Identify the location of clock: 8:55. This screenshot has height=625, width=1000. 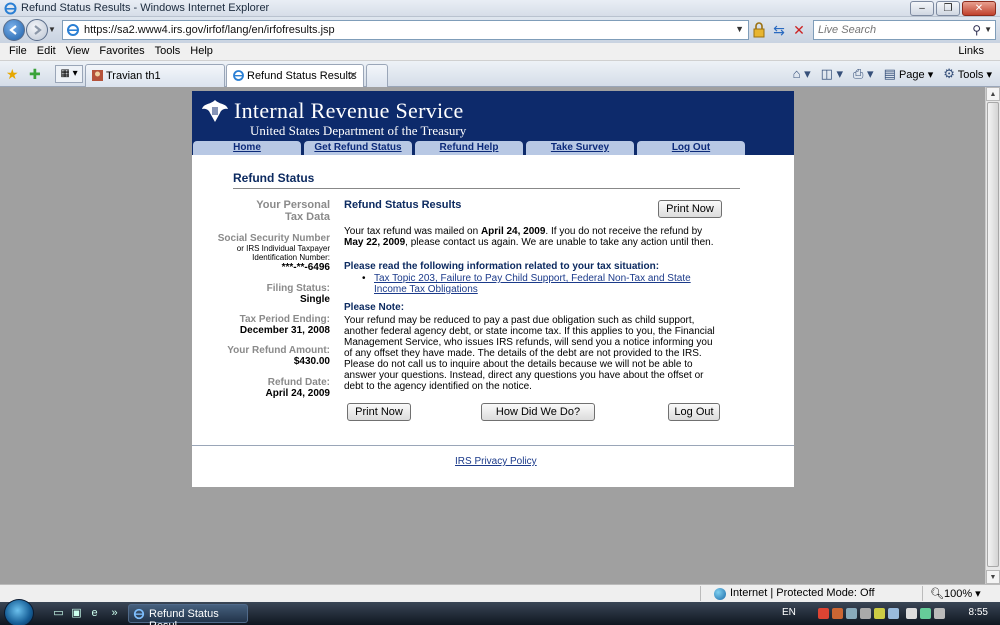
(978, 612).